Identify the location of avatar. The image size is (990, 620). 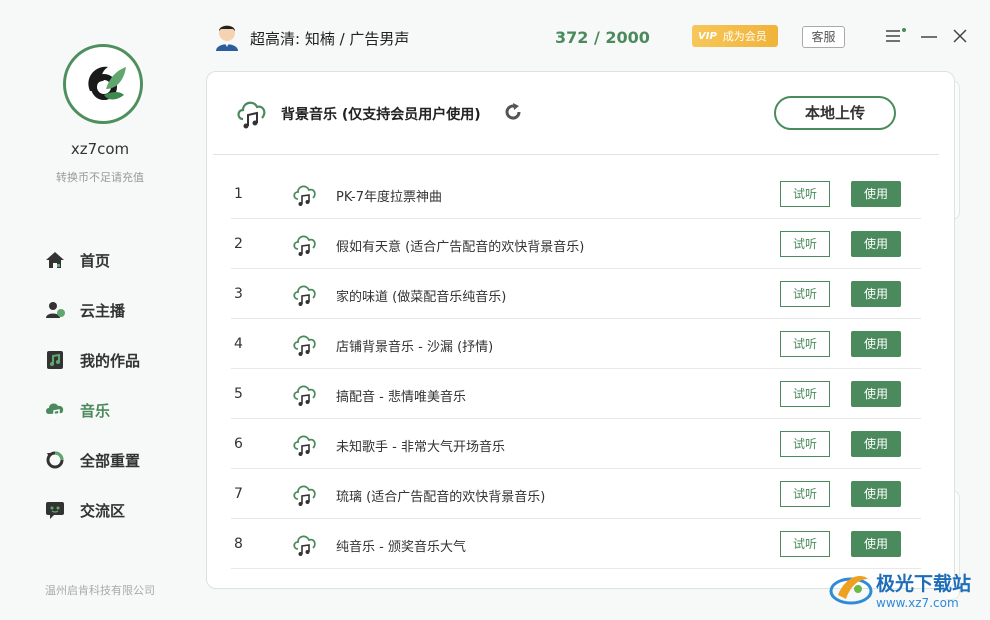
(227, 37).